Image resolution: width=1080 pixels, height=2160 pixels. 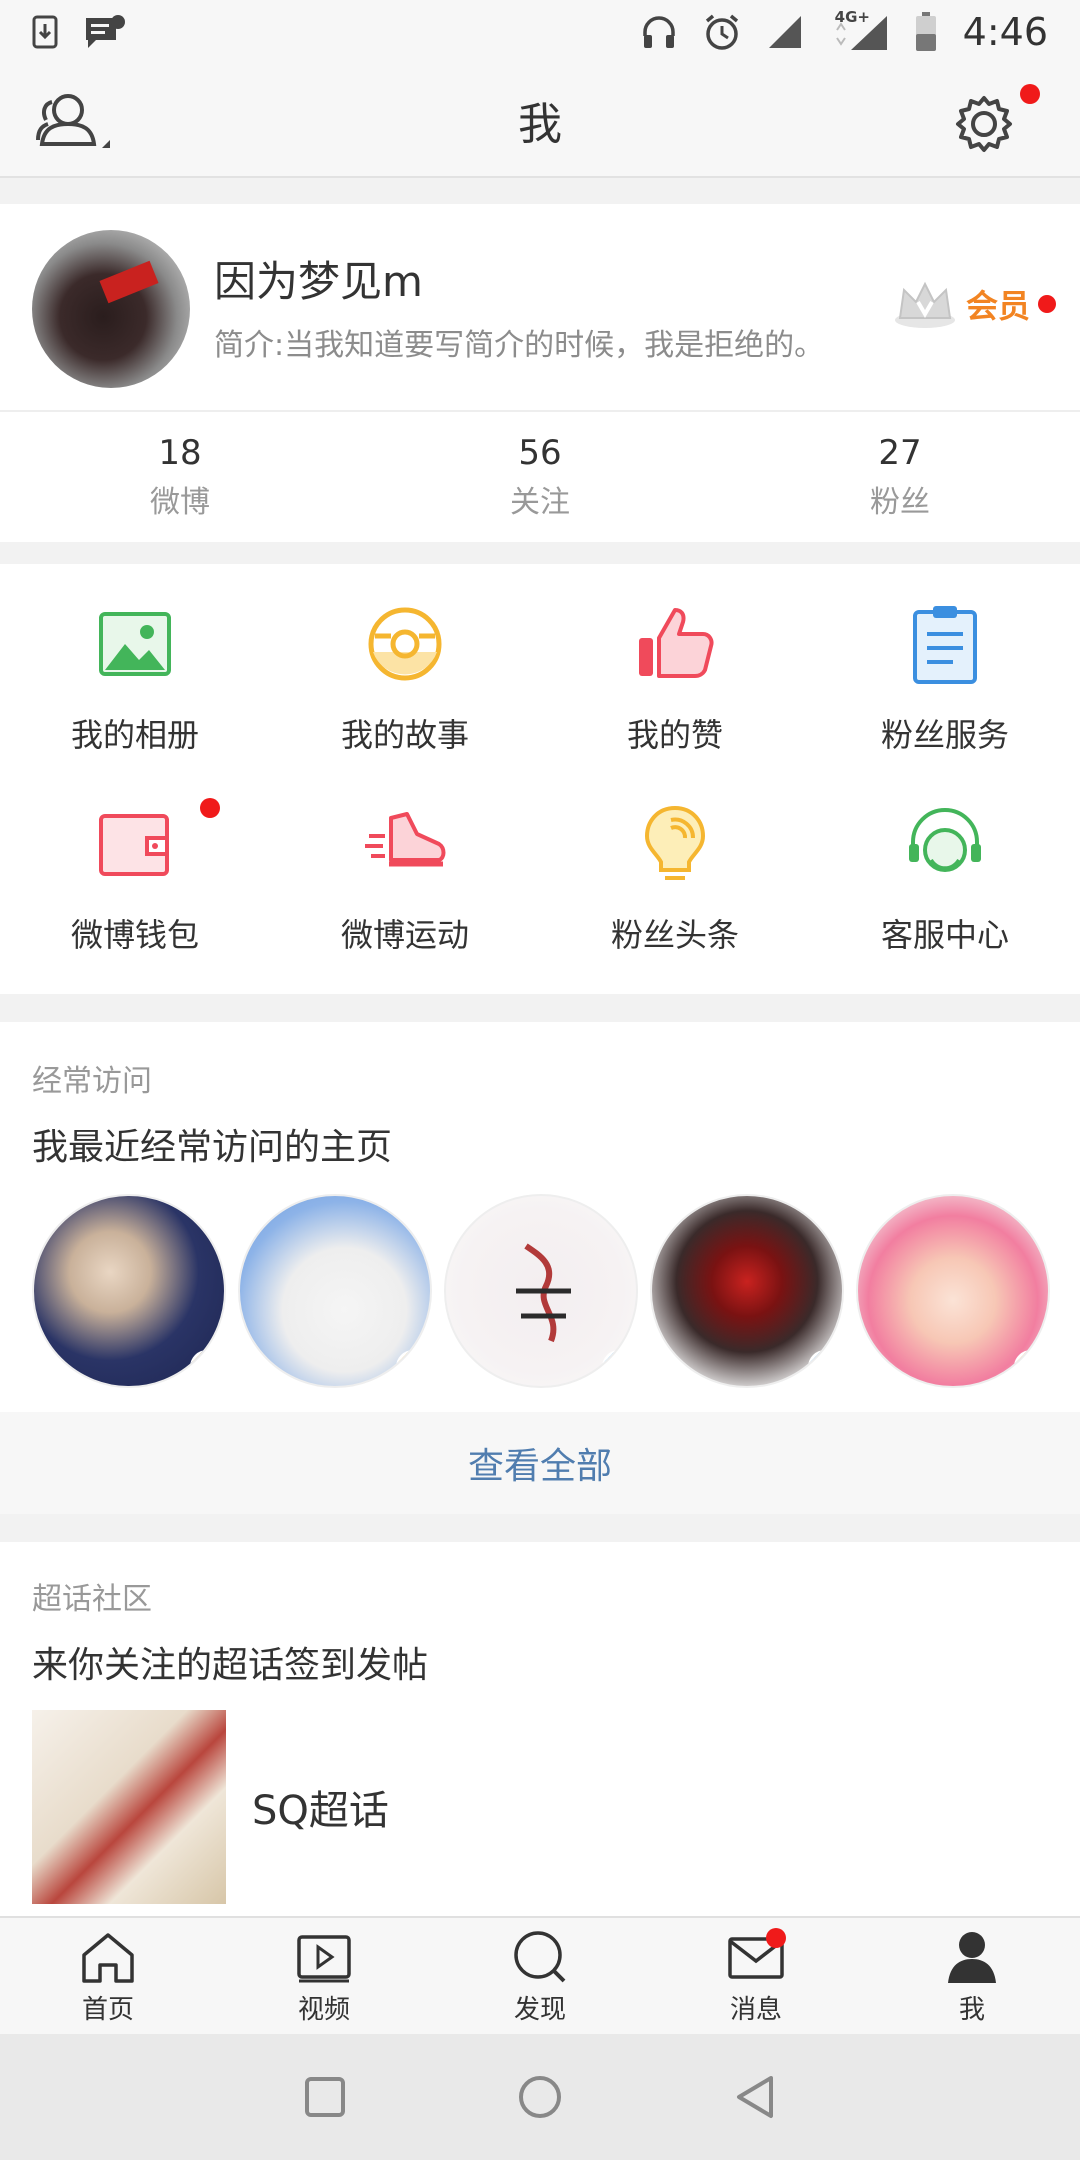 I want to click on grid-label: 客服中心, so click(x=944, y=935).